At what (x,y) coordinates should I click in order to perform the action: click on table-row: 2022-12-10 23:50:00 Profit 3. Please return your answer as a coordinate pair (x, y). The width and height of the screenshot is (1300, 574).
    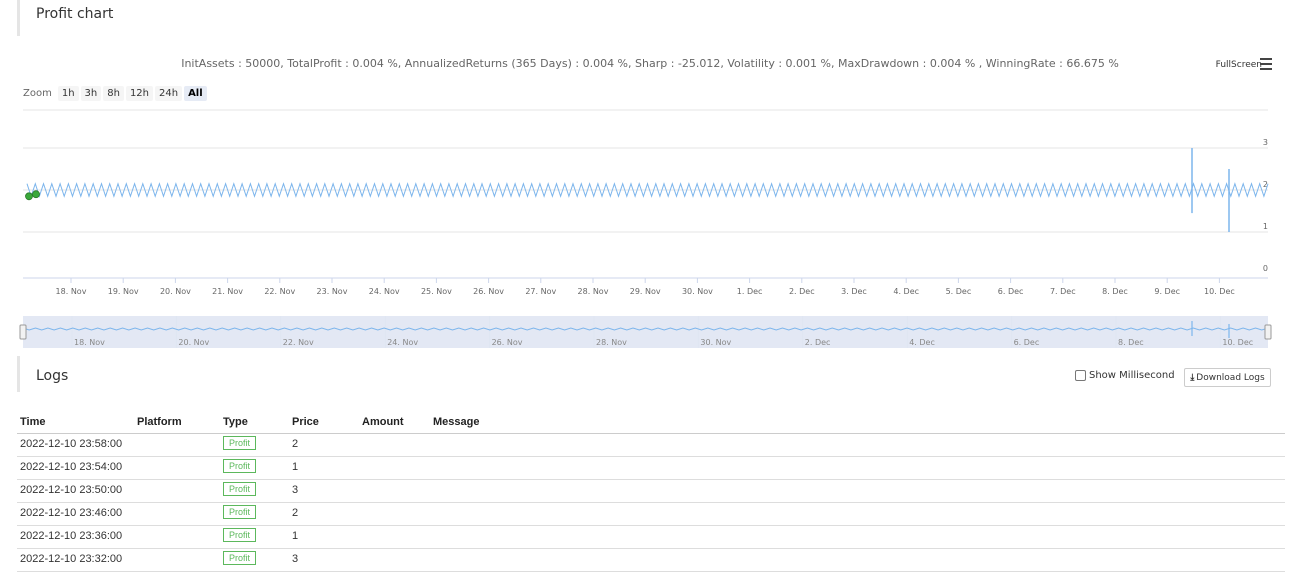
    Looking at the image, I should click on (651, 491).